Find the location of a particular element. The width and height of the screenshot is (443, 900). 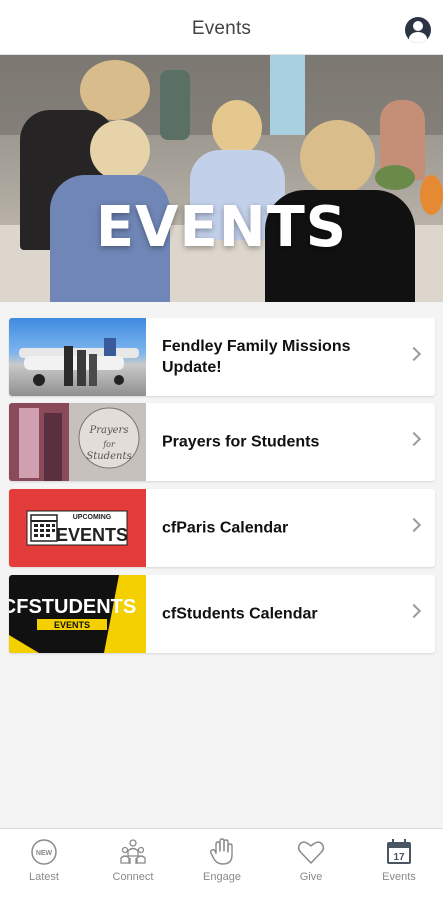

svg-text: CFSTUDENTS is located at coordinates (72, 607).